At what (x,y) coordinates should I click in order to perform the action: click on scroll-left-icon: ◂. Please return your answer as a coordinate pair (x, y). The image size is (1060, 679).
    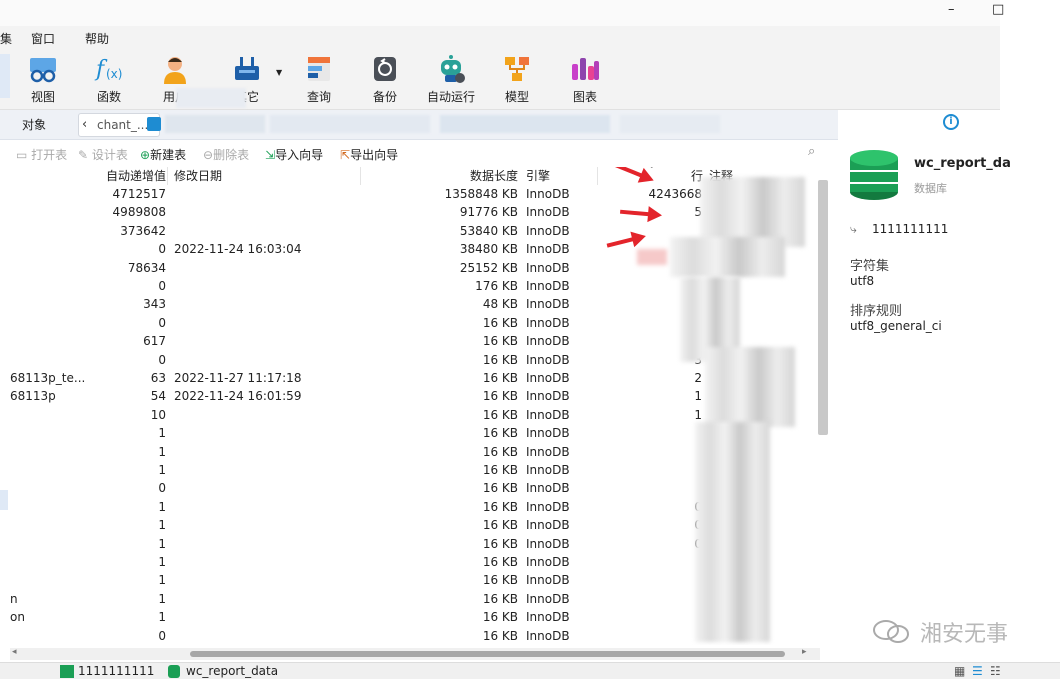
    Looking at the image, I should click on (14, 652).